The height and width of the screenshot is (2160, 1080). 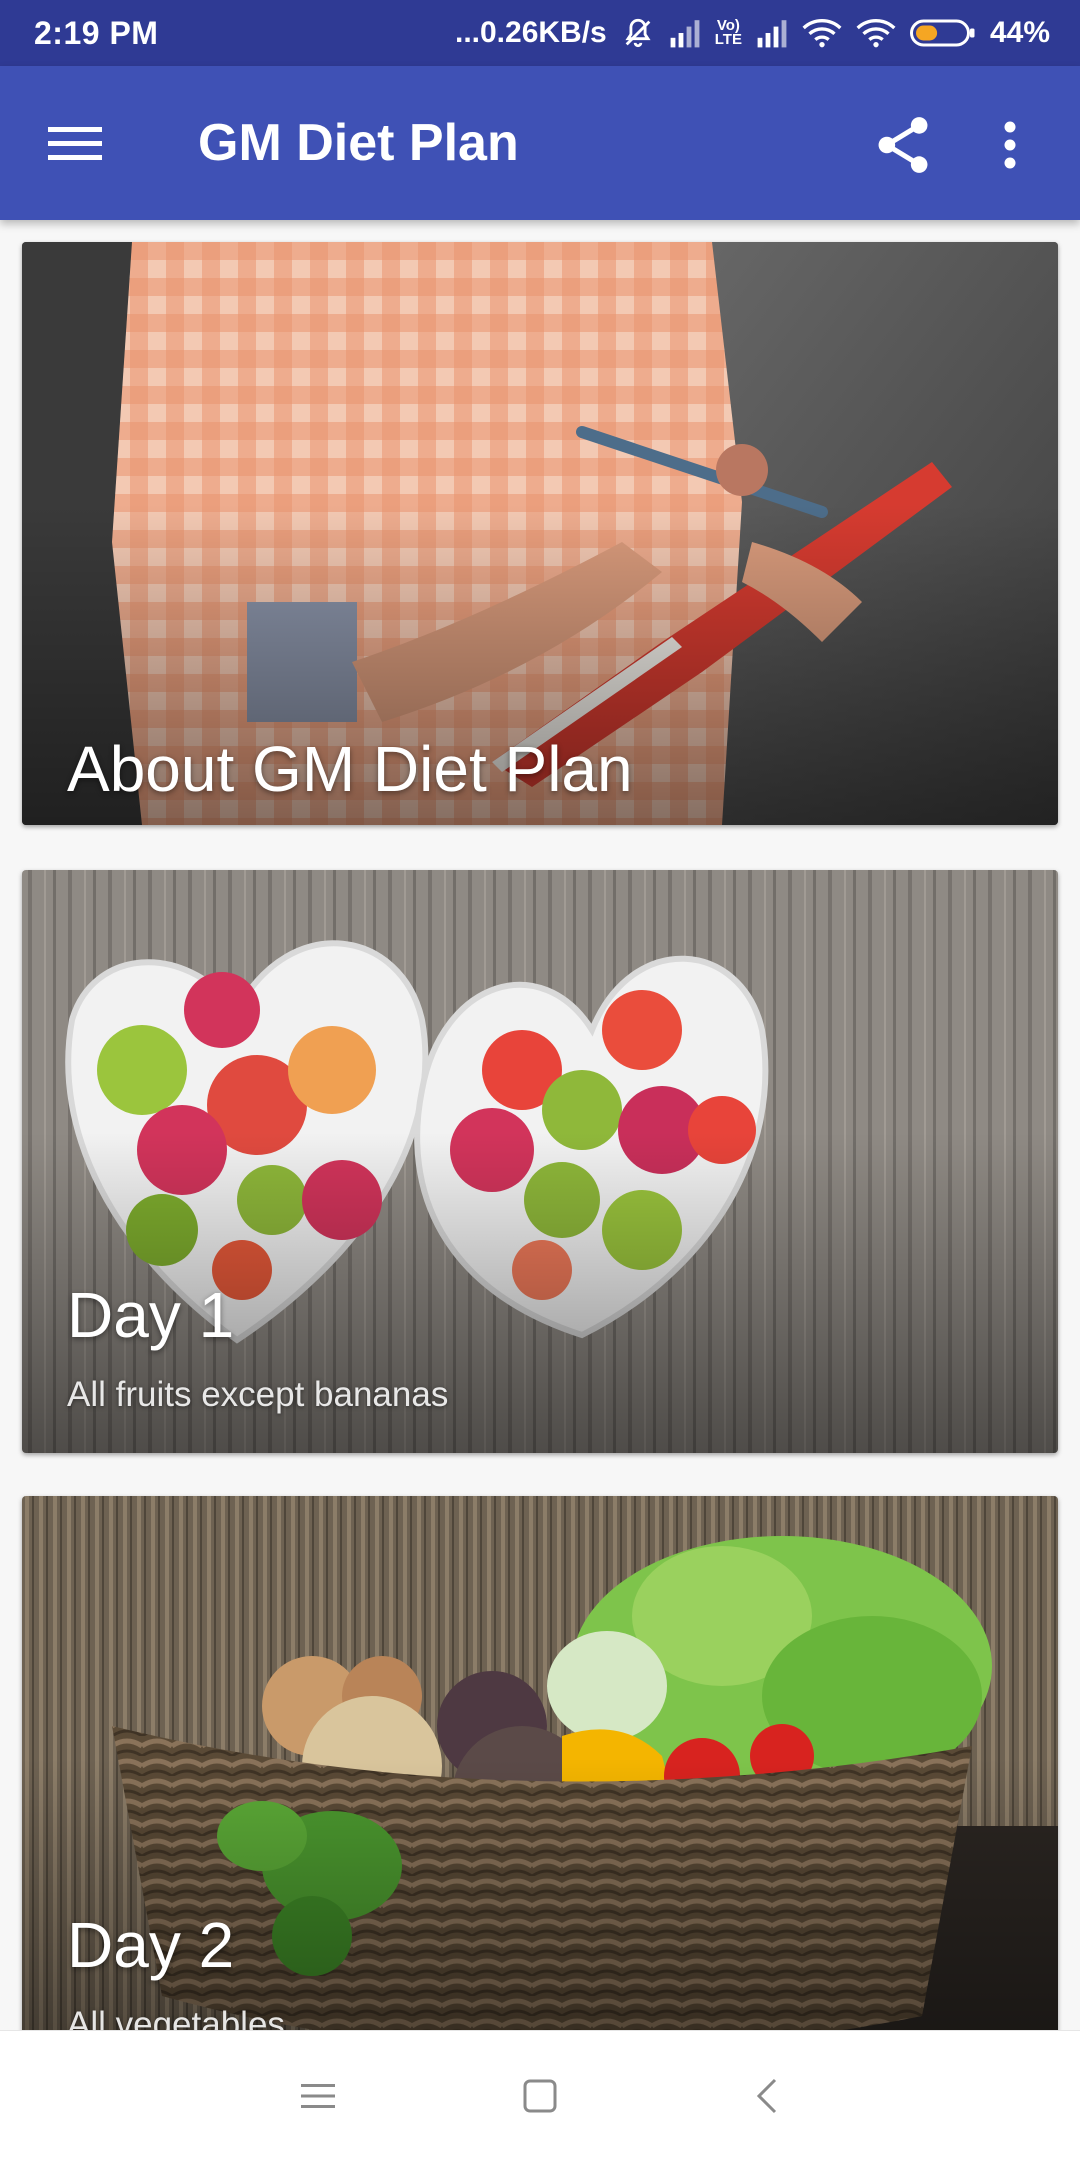 I want to click on app-bar: GM Diet Plan, so click(x=540, y=143).